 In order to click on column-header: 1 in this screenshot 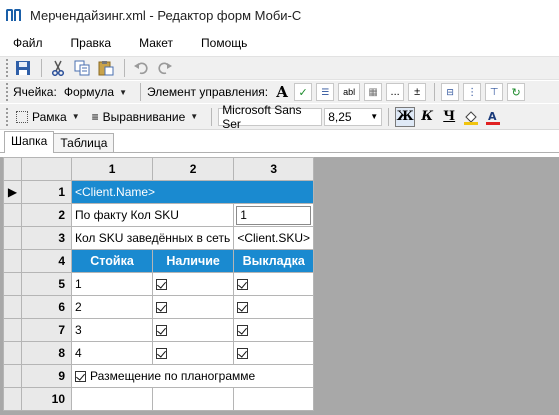, I will do `click(112, 169)`.